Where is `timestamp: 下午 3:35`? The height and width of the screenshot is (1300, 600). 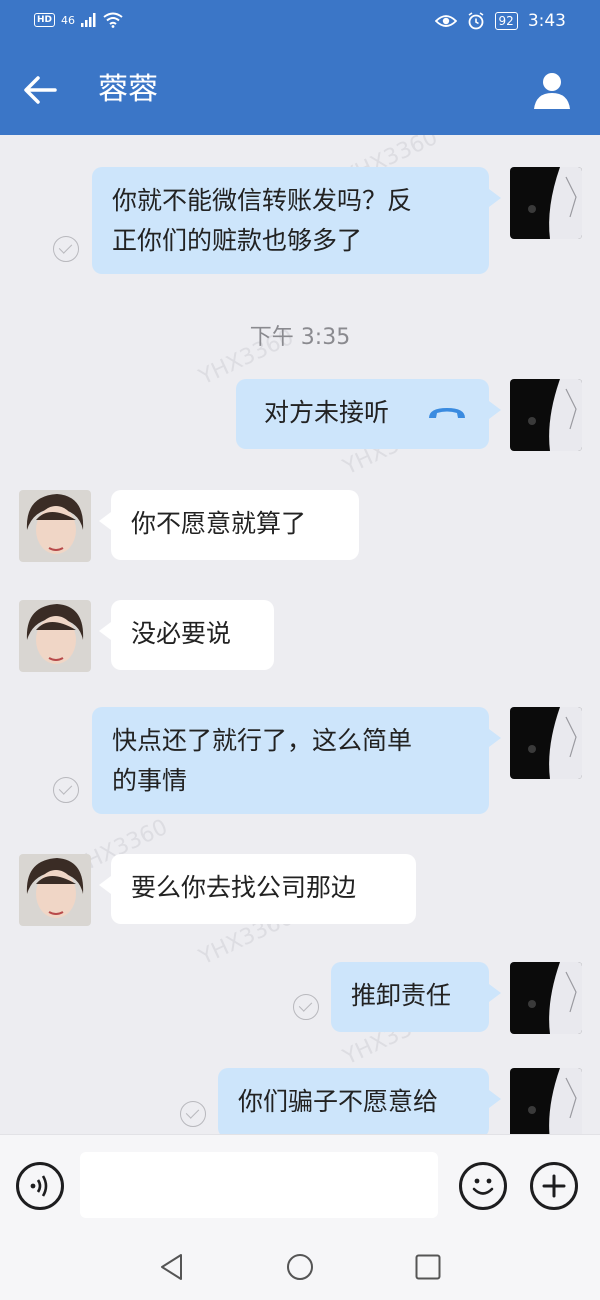 timestamp: 下午 3:35 is located at coordinates (300, 337).